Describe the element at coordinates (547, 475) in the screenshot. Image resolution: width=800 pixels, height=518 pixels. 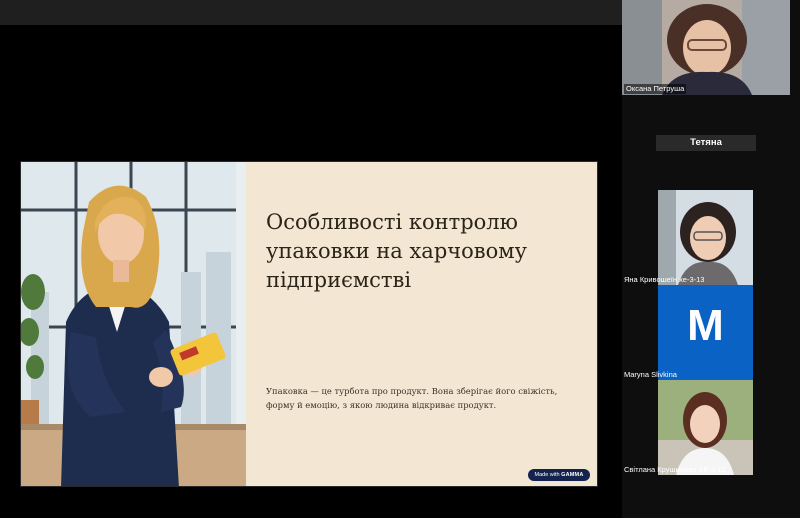
I see `badge-prefix: Made with` at that location.